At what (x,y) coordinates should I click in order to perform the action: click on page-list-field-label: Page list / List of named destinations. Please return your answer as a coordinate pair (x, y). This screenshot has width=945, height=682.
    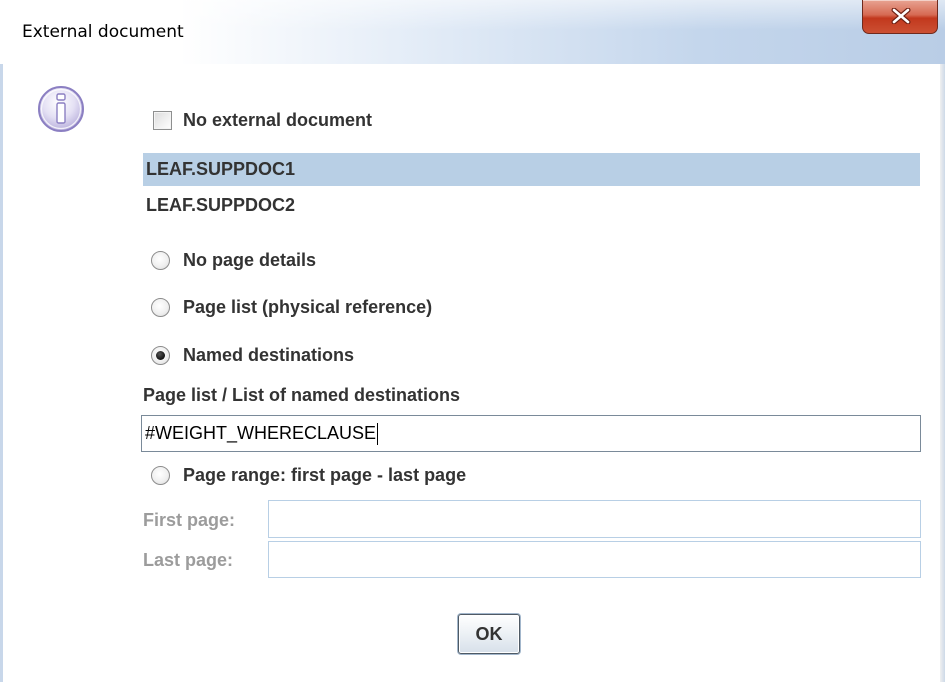
    Looking at the image, I should click on (302, 395).